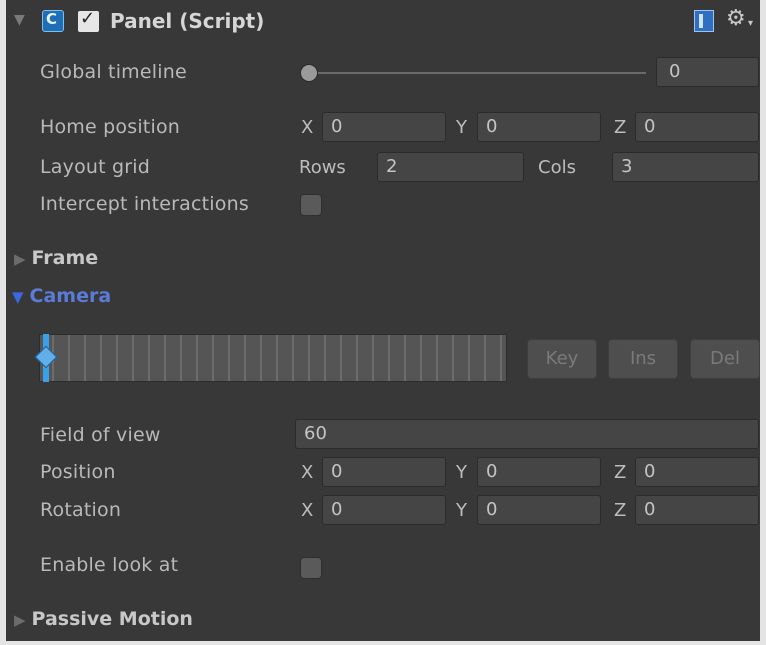 This screenshot has height=645, width=766. I want to click on expanded-arrow-icon: ▼, so click(18, 297).